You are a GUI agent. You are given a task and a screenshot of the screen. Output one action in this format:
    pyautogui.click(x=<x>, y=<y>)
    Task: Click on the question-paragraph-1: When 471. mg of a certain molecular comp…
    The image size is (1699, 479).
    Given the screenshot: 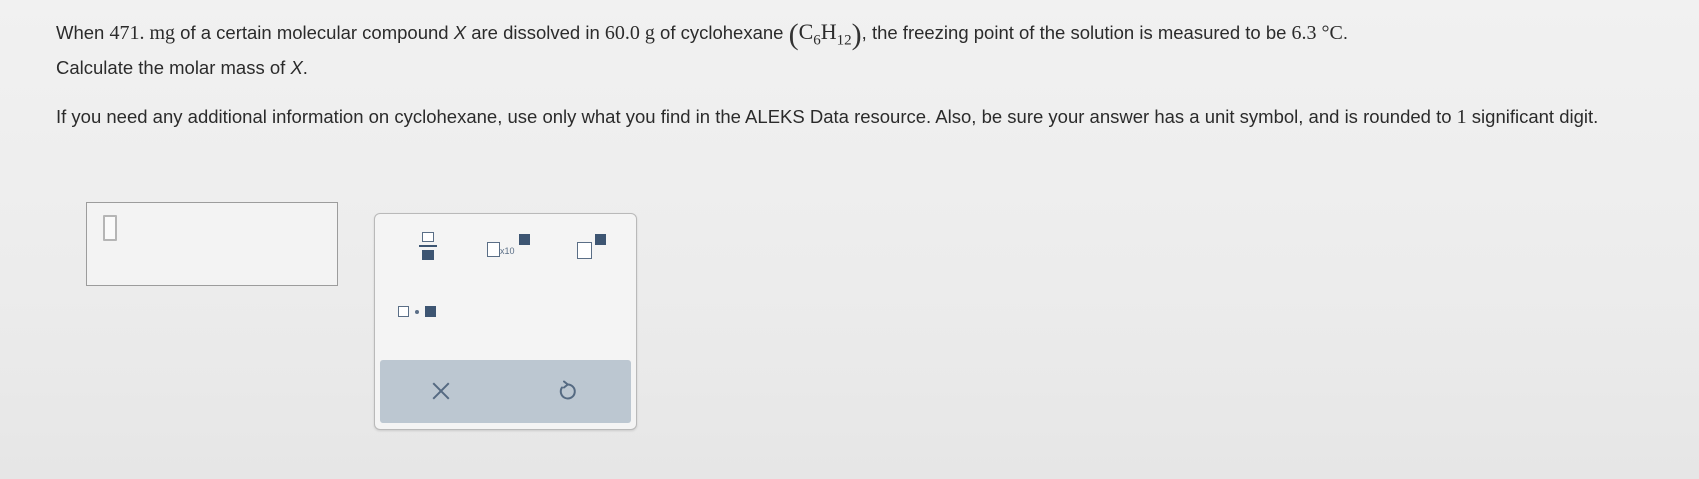 What is the action you would take?
    pyautogui.click(x=702, y=34)
    